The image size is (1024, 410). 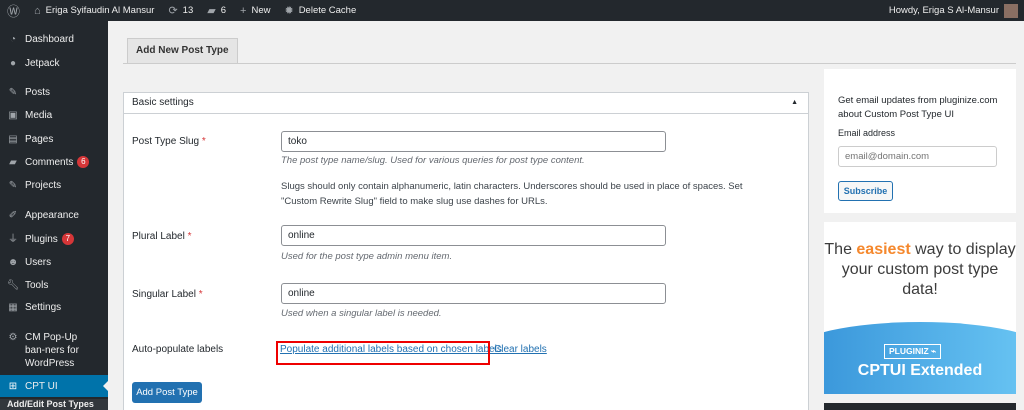 I want to click on gear-icon: ⚙, so click(x=13, y=337).